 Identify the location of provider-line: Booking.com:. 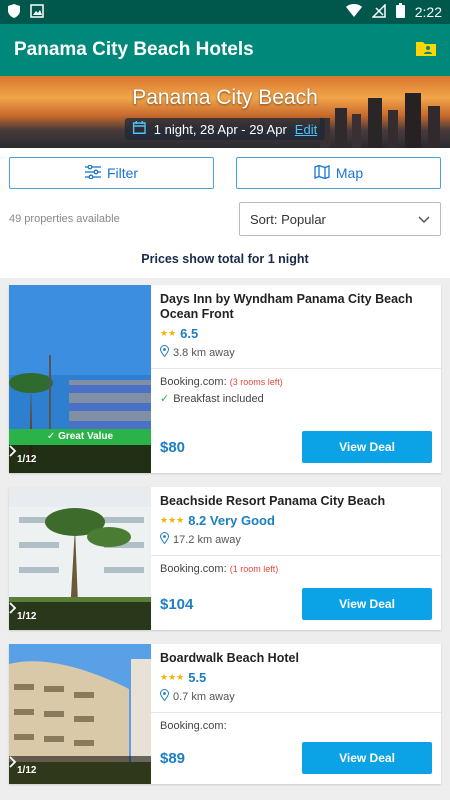
(296, 726).